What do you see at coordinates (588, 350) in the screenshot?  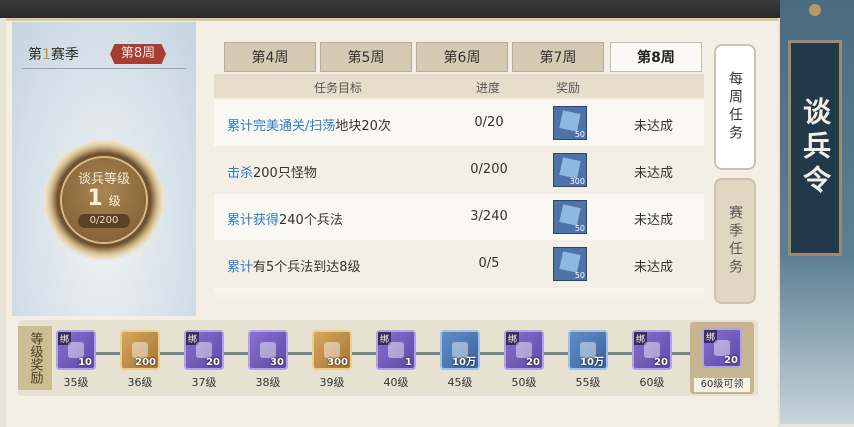 I see `reward-item-55: 10万` at bounding box center [588, 350].